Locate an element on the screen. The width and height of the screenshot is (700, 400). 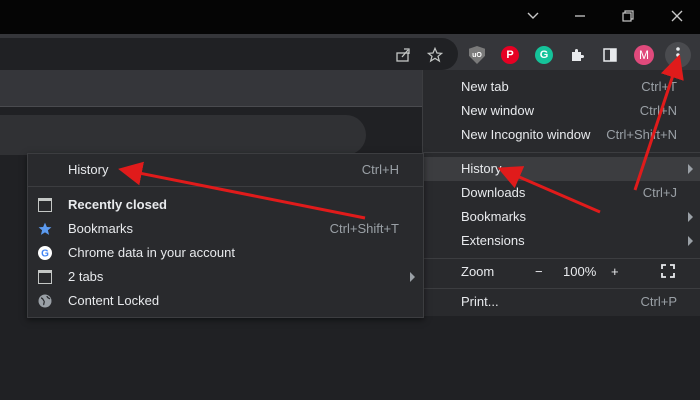
profile-initial: M is located at coordinates (644, 55).